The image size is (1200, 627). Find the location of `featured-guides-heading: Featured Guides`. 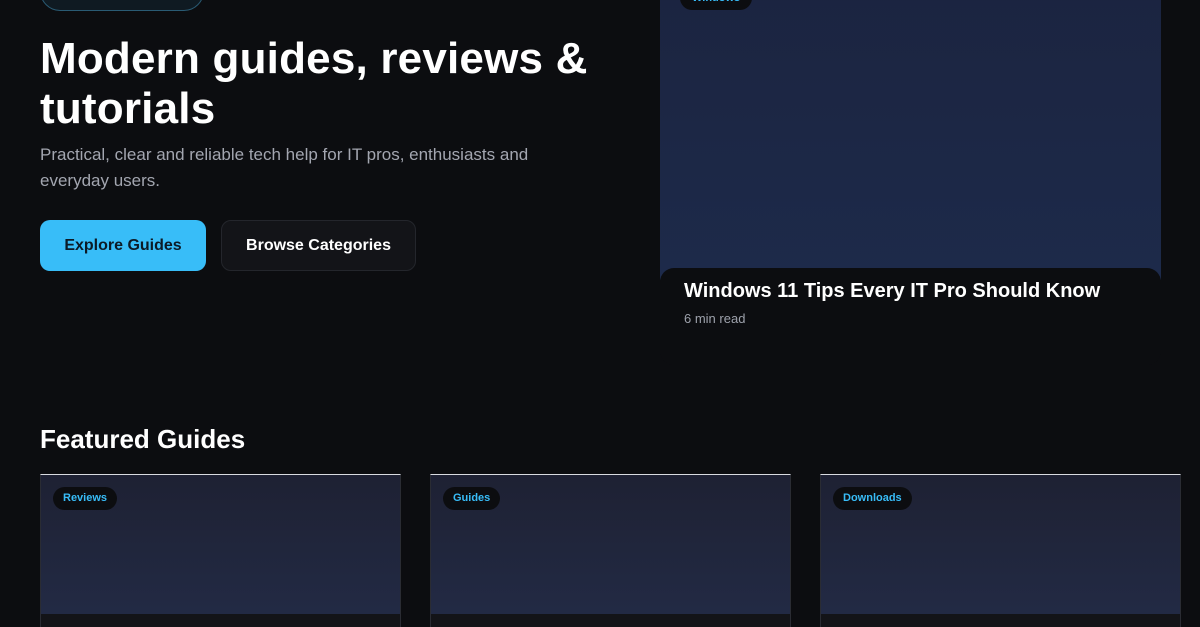

featured-guides-heading: Featured Guides is located at coordinates (143, 439).